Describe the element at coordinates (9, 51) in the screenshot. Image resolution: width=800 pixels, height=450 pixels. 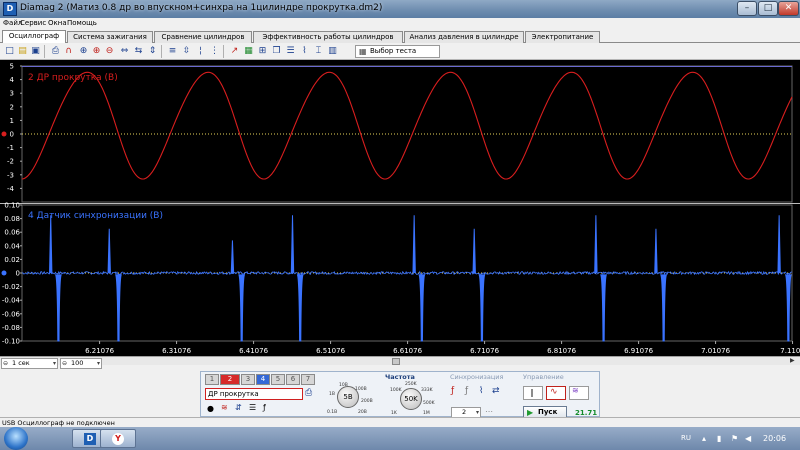
I see `new-file-icon: □` at that location.